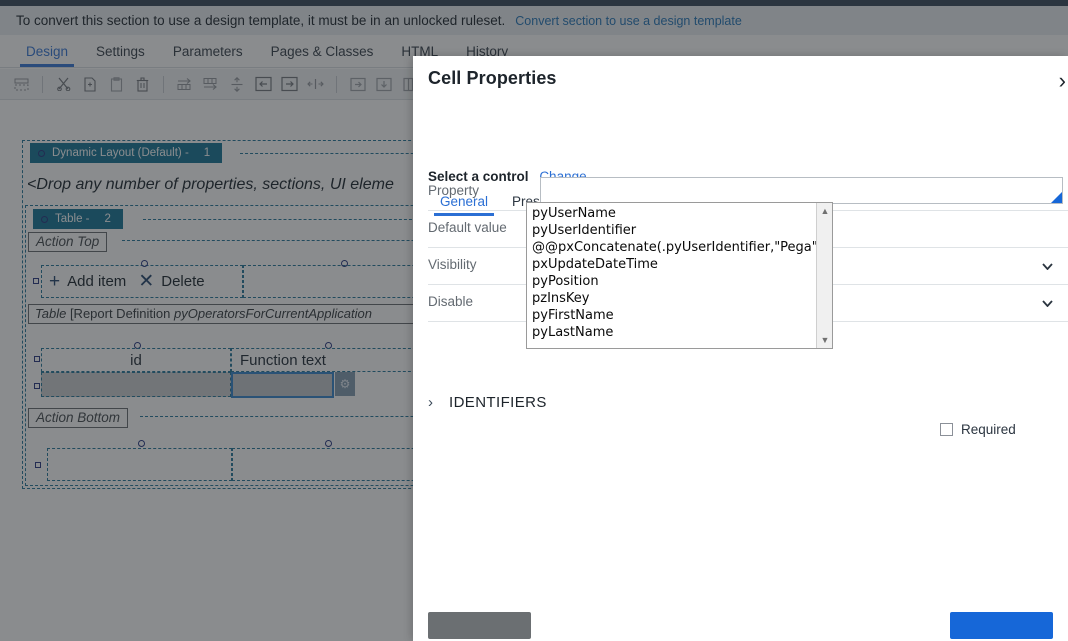  Describe the element at coordinates (51, 313) in the screenshot. I see `report-definition-prefix: Table` at that location.